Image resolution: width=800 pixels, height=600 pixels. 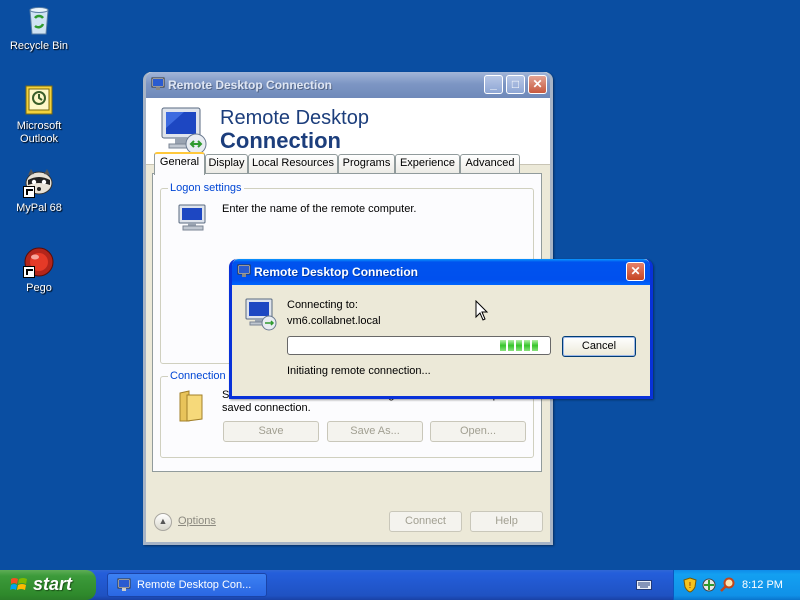 I want to click on computer-icon, so click(x=192, y=217).